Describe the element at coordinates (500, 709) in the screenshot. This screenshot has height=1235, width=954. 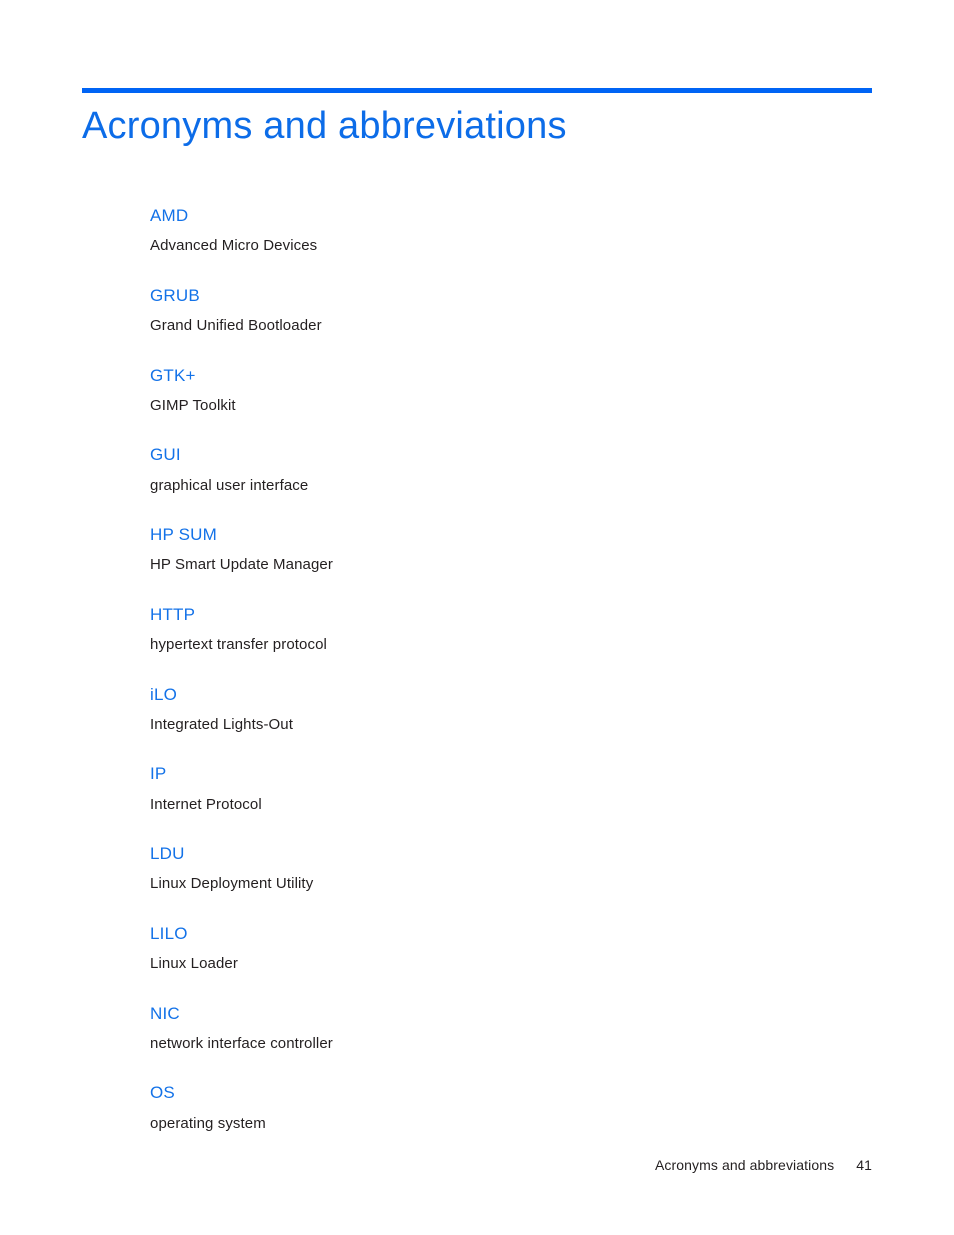
I see `glossary-entry: iLO Integrated Lights-Out` at that location.